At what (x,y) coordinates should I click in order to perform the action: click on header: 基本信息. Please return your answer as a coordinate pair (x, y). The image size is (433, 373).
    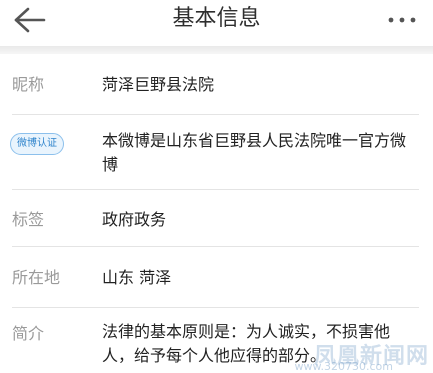
    Looking at the image, I should click on (216, 23).